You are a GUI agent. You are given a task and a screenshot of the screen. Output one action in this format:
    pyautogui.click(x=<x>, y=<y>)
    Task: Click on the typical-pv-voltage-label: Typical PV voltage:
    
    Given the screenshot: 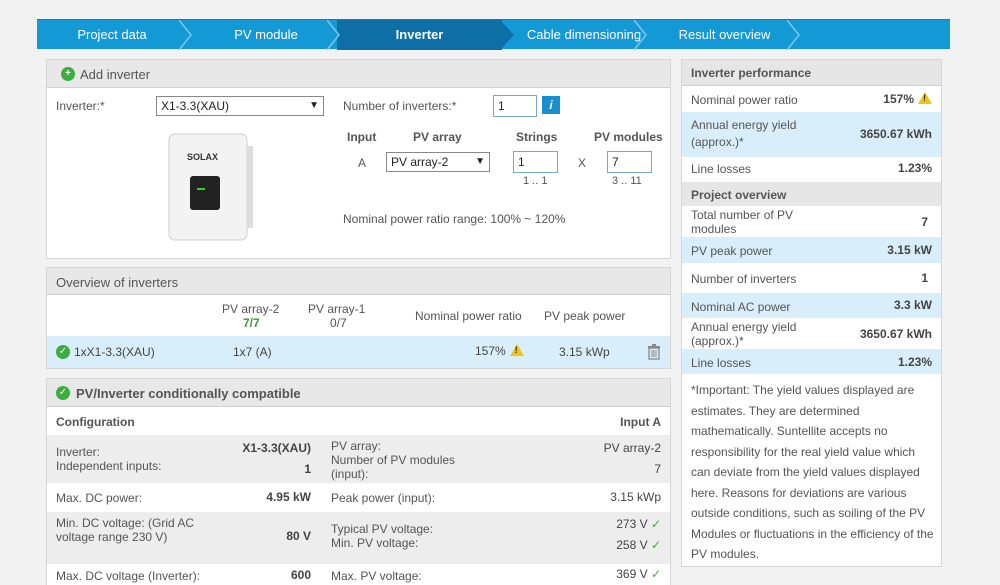 What is the action you would take?
    pyautogui.click(x=382, y=529)
    